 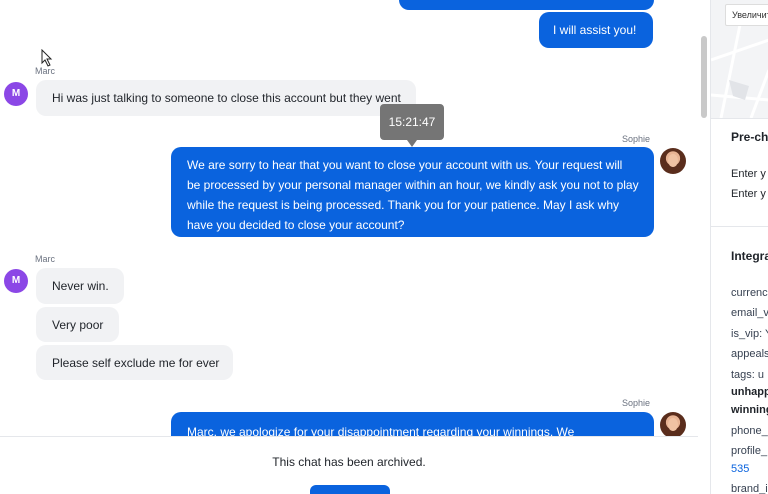 I want to click on message-incoming: Very poor, so click(x=77, y=324).